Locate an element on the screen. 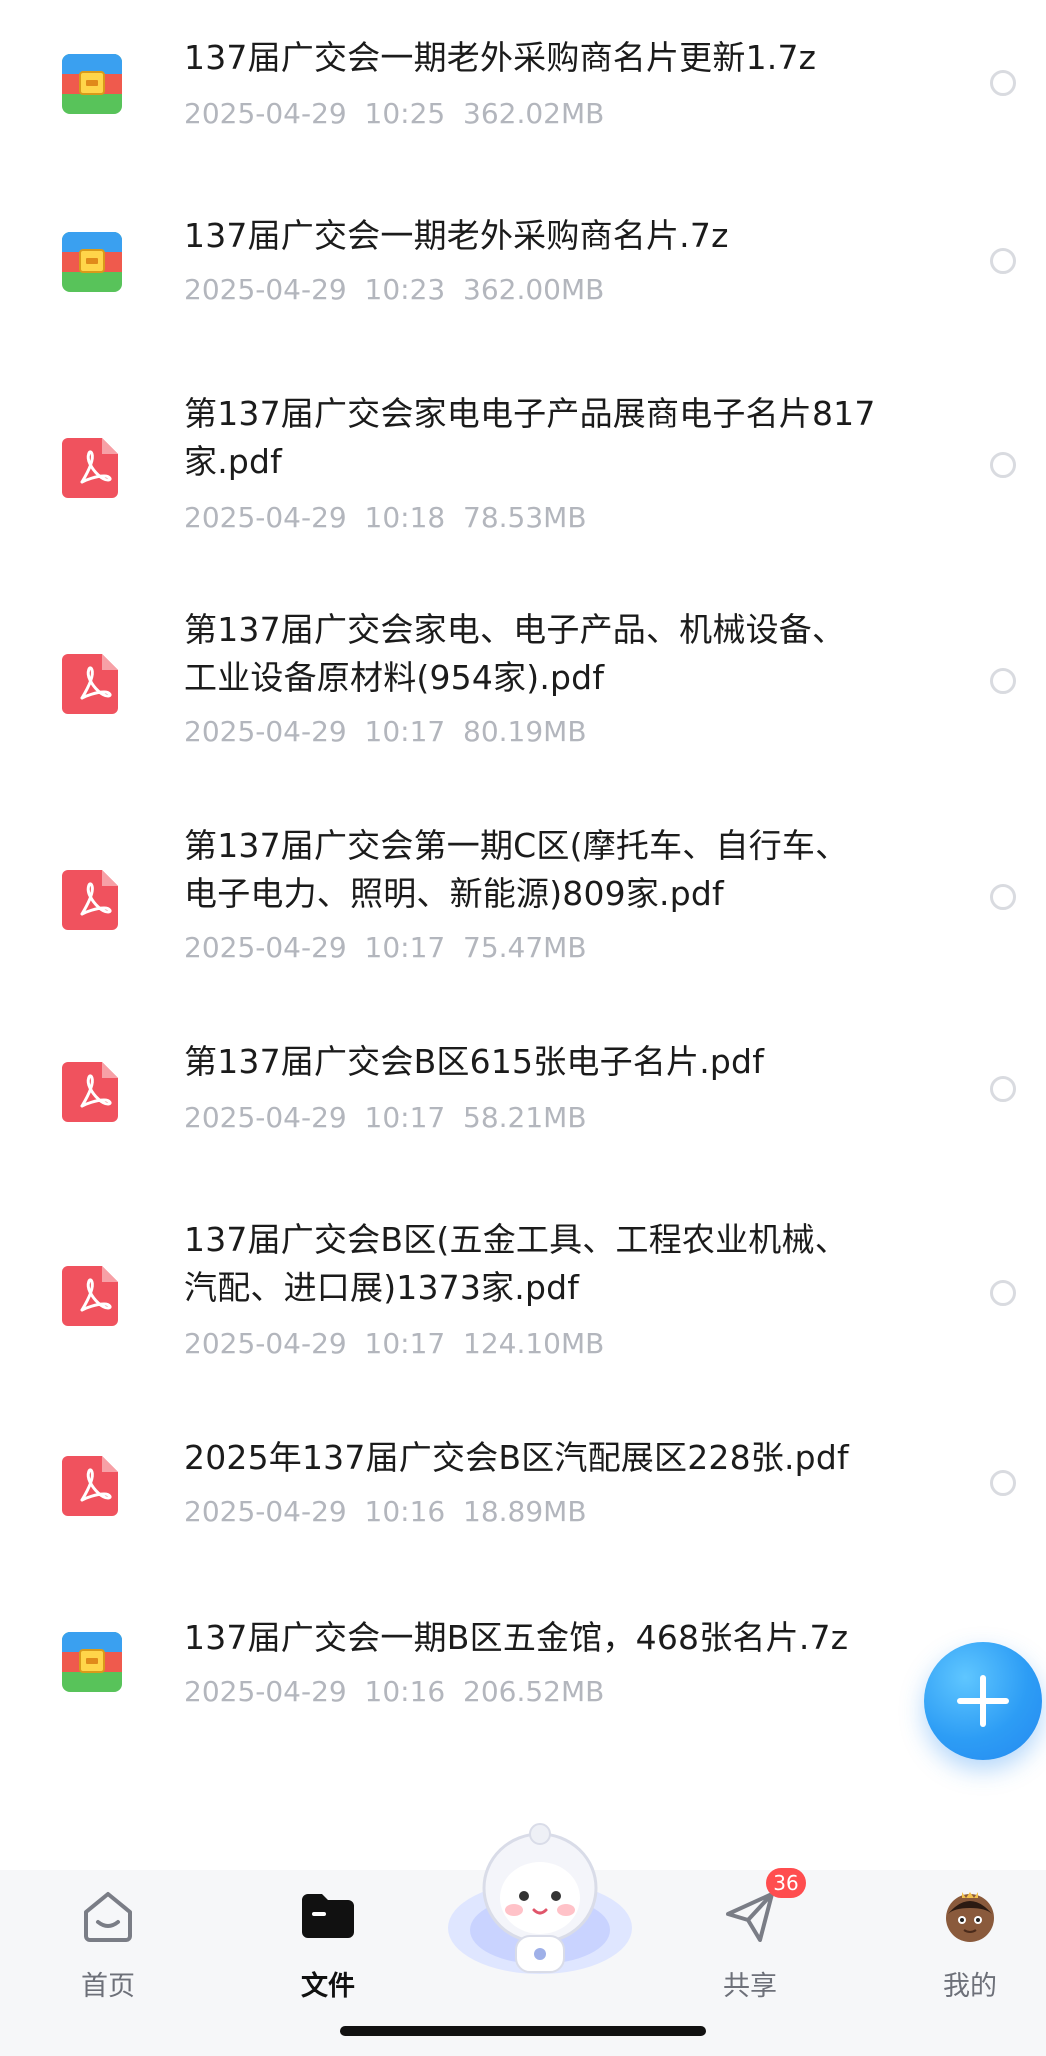 The height and width of the screenshot is (2056, 1046). tab-profile: 我的 is located at coordinates (970, 1940).